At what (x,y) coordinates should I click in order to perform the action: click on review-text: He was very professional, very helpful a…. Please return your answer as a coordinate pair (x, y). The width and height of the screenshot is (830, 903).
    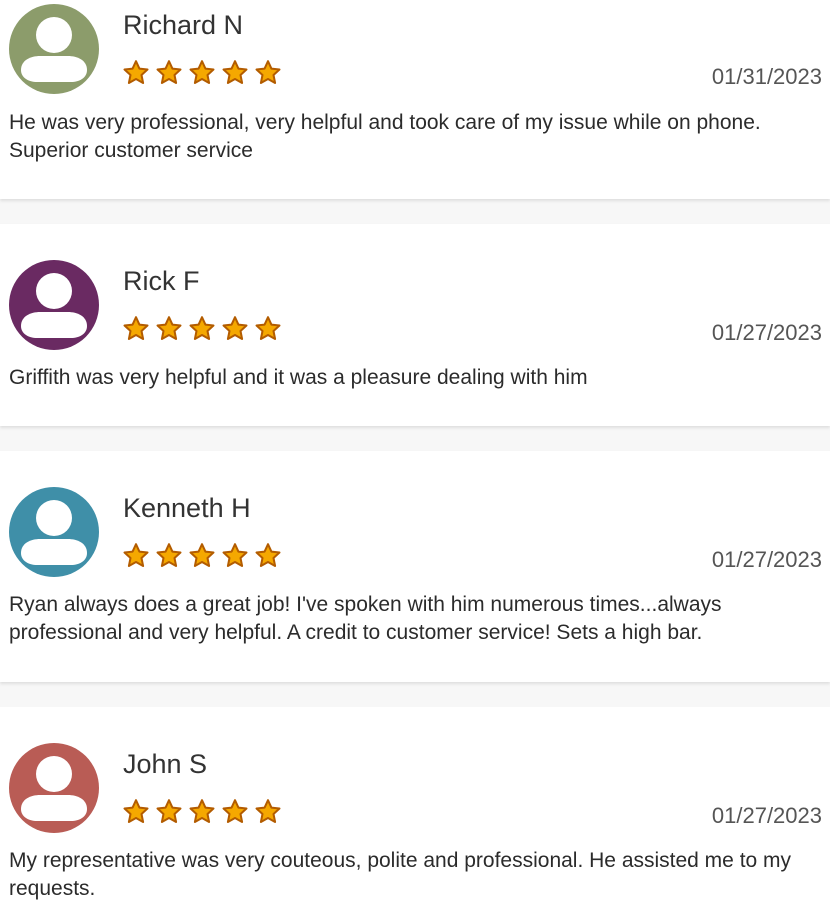
    Looking at the image, I should click on (385, 136).